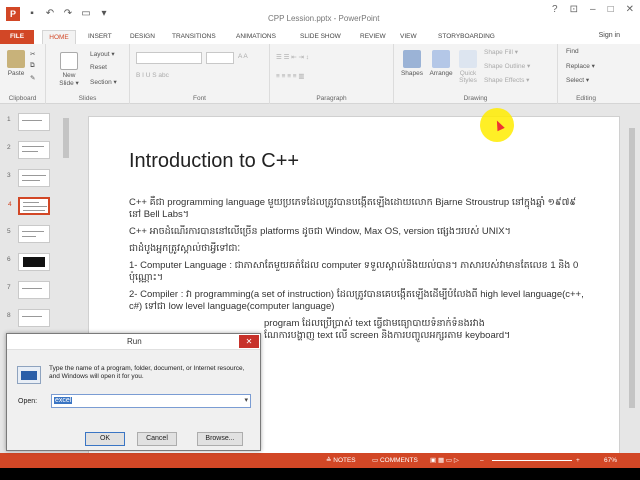 Image resolution: width=640 pixels, height=480 pixels. I want to click on run-dialog-titlebar: Run ✕, so click(133, 342).